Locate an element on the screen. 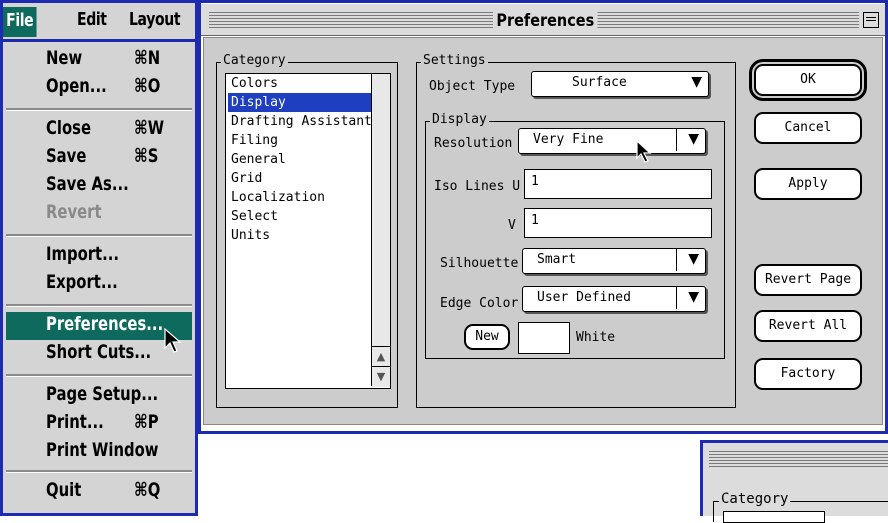  resolution-popup: Very Fine ▼ is located at coordinates (612, 141).